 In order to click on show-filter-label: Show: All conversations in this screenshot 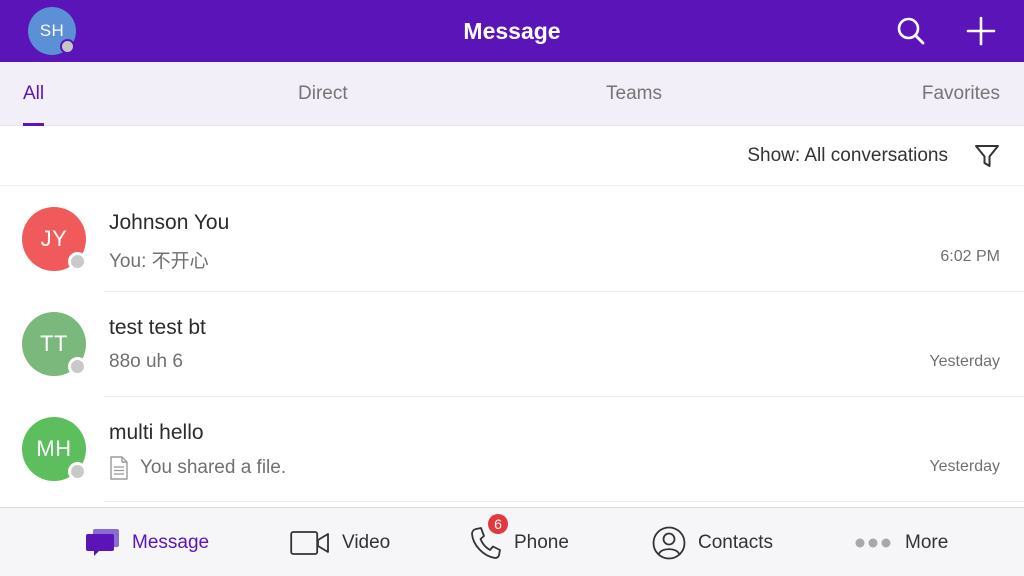, I will do `click(847, 156)`.